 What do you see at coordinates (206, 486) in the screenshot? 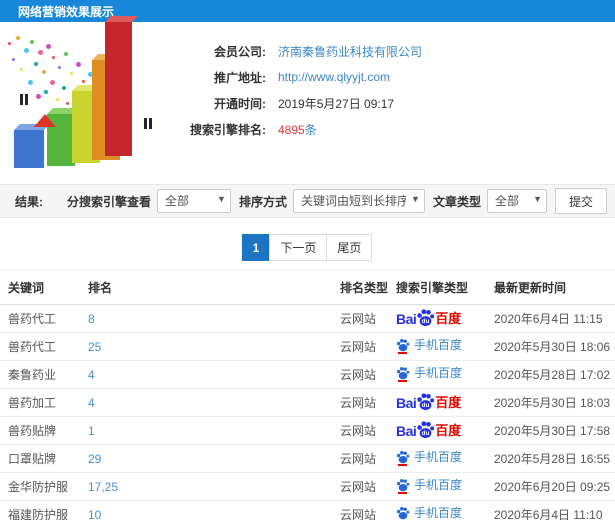
I see `rank-cell: 17,25` at bounding box center [206, 486].